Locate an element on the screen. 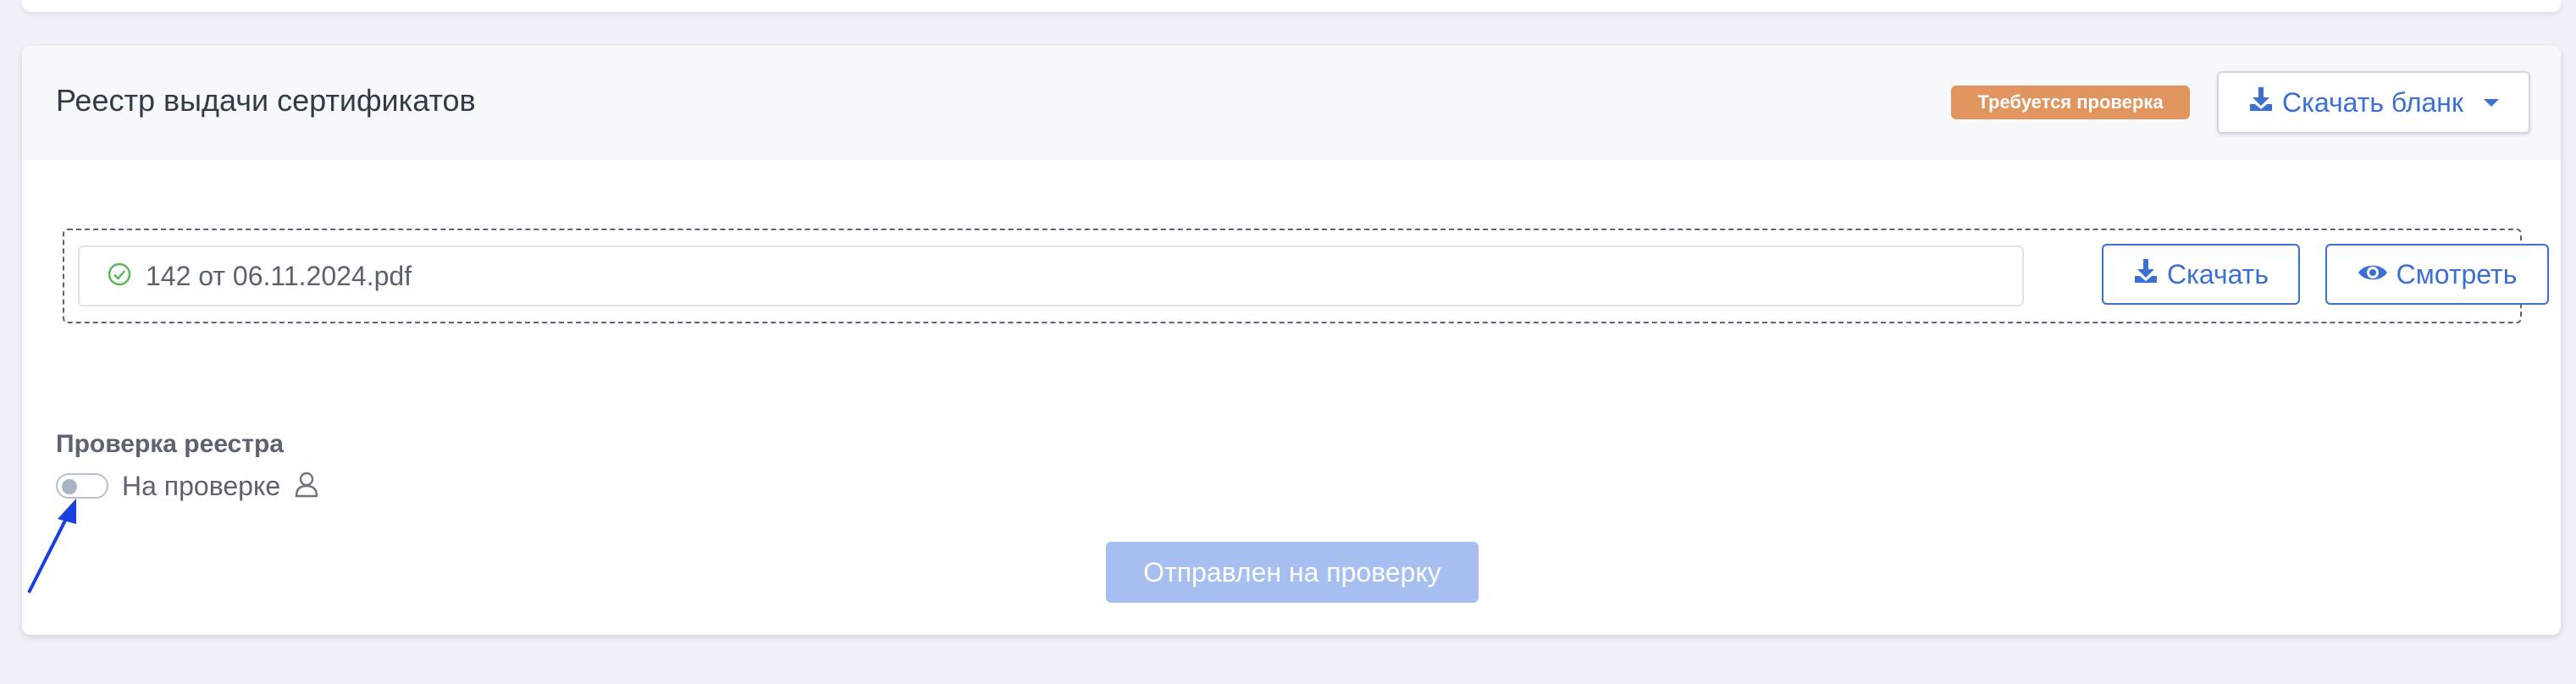 The width and height of the screenshot is (2576, 684). user-icon is located at coordinates (306, 486).